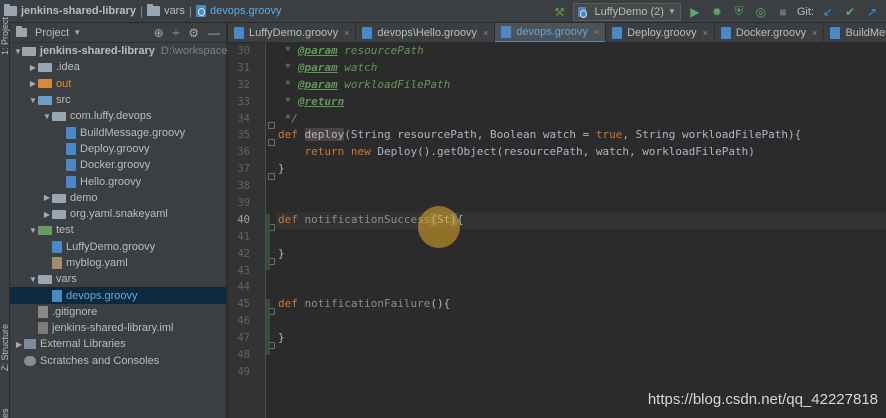  I want to click on tree-item: ▶ External Libraries, so click(118, 344).